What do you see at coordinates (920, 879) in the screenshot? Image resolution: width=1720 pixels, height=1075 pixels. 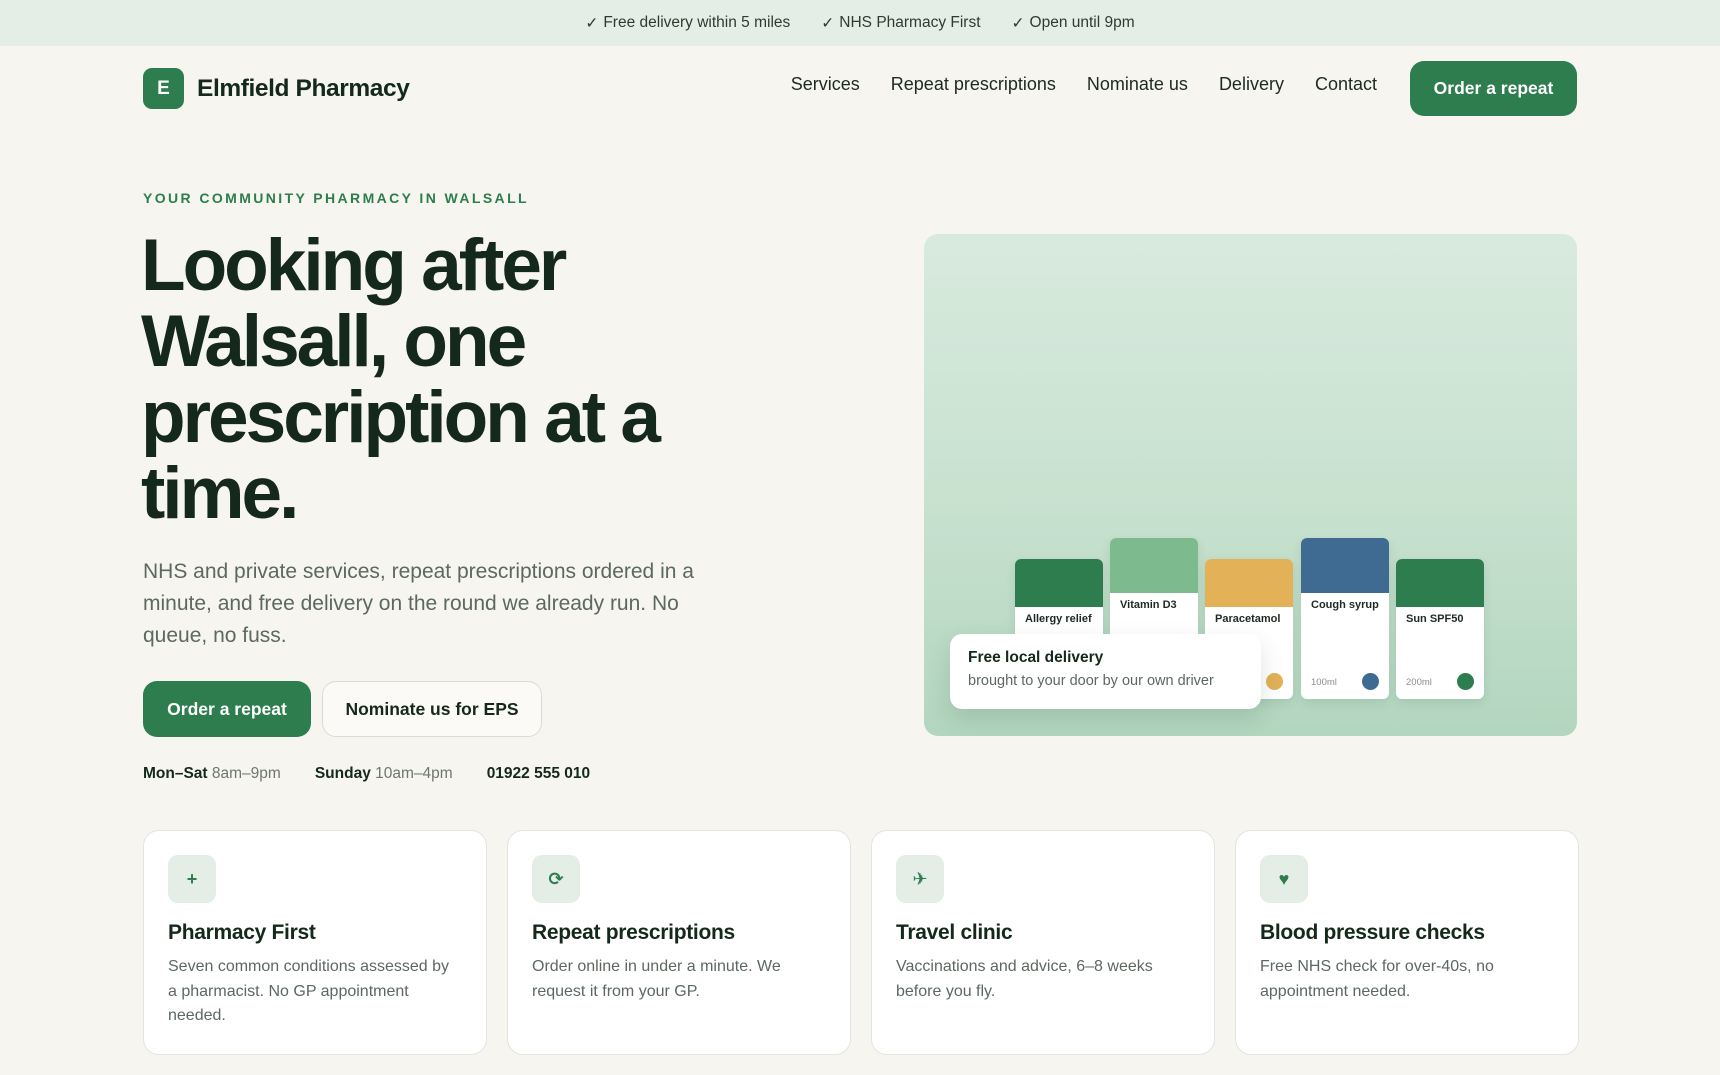 I see `plane-icon: ✈` at bounding box center [920, 879].